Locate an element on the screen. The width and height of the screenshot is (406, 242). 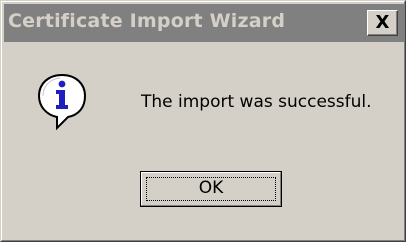
ok-button: OK is located at coordinates (211, 189).